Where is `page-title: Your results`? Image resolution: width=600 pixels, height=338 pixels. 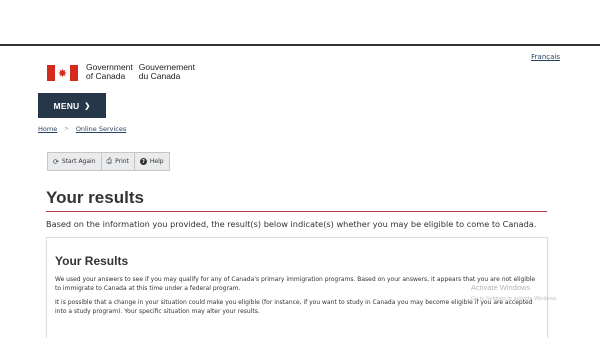 page-title: Your results is located at coordinates (296, 200).